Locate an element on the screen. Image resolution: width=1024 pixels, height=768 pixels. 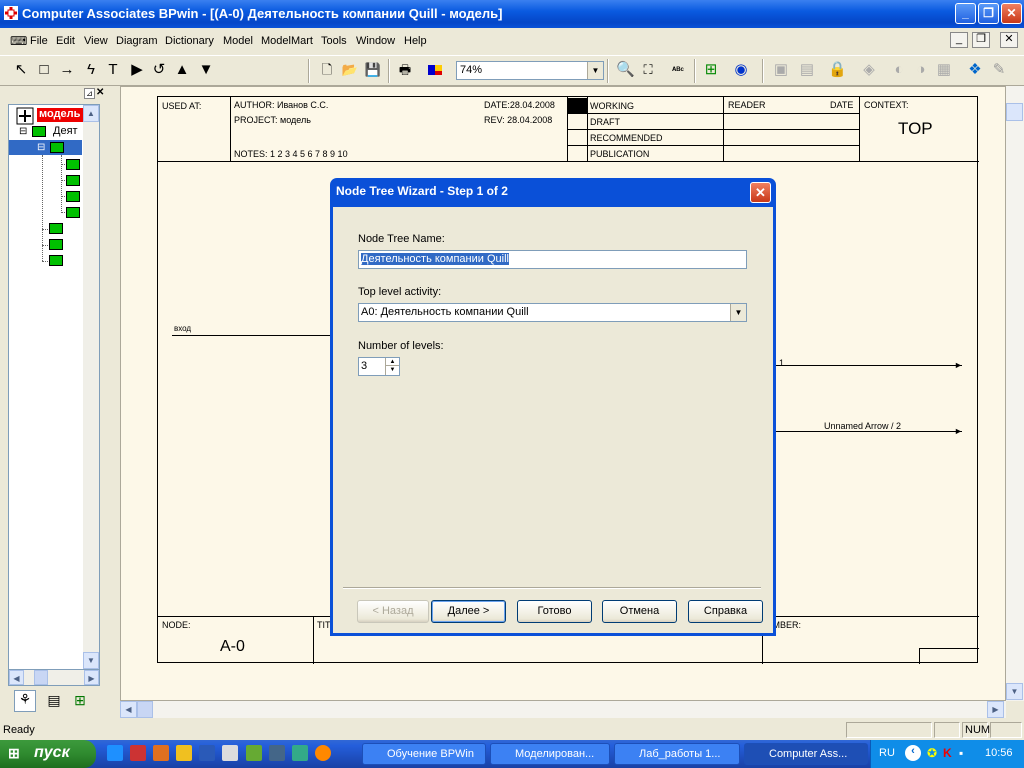
minimize-button: _ is located at coordinates (965, 13).